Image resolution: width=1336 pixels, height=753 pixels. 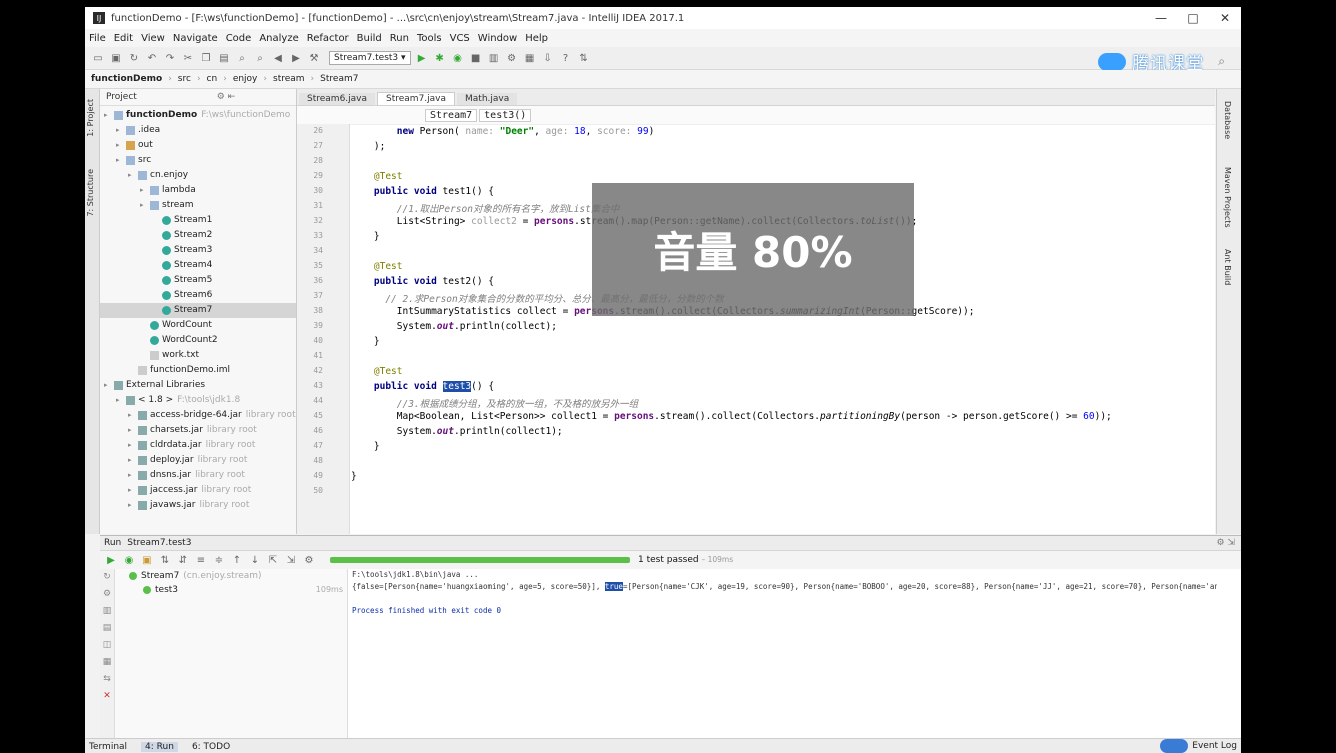 What do you see at coordinates (184, 79) in the screenshot?
I see `crumb-src: src` at bounding box center [184, 79].